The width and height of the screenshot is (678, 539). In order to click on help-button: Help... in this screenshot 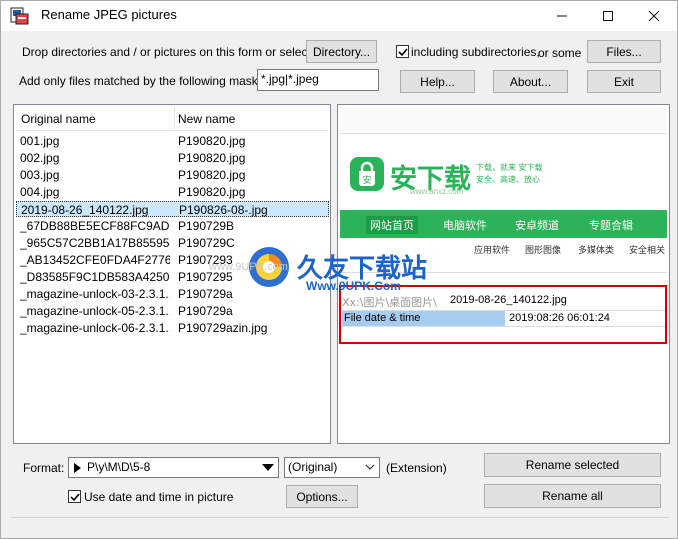, I will do `click(437, 81)`.